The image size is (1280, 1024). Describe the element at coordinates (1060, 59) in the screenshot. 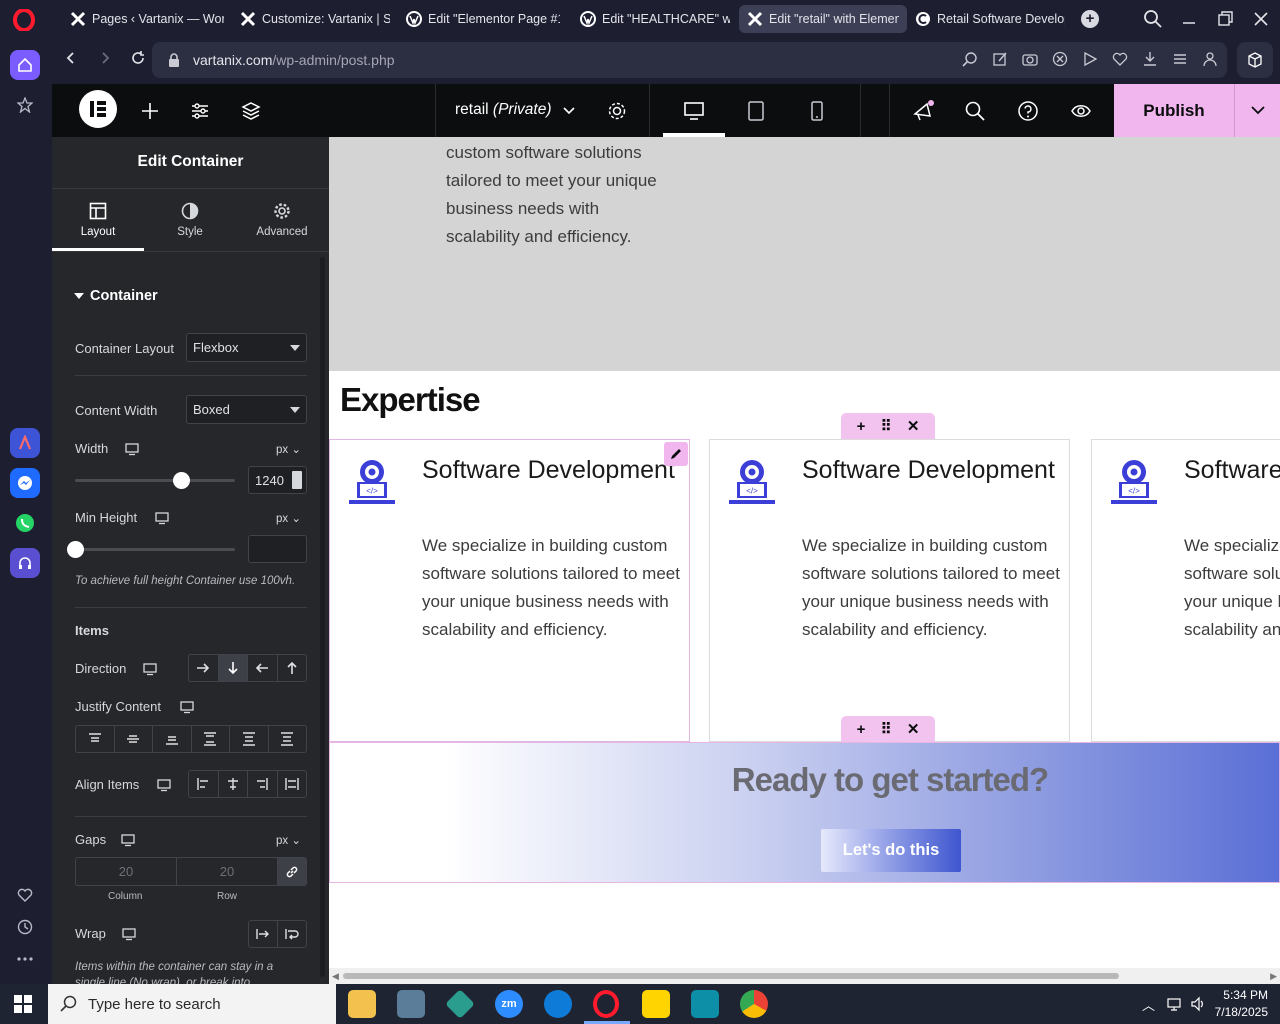

I see `adblock-icon` at that location.